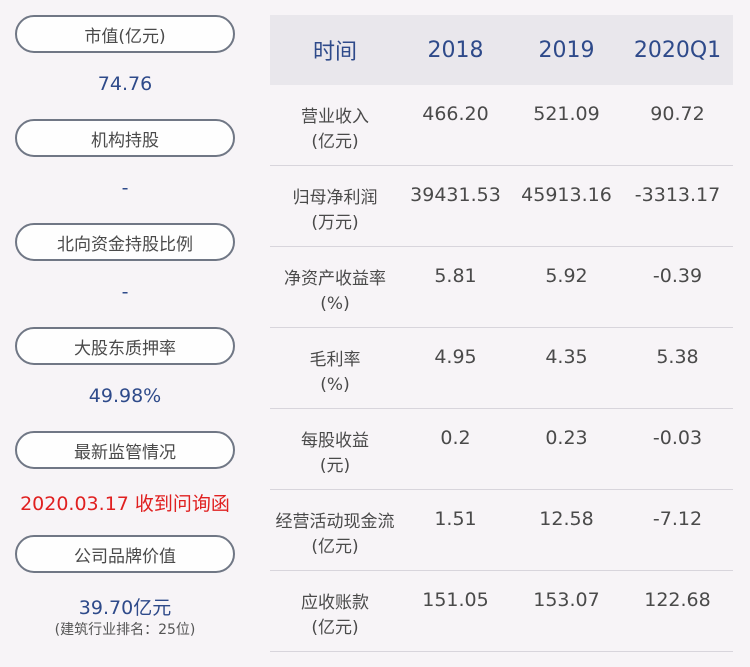 Image resolution: width=750 pixels, height=667 pixels. I want to click on cell-2020q1: -7.12, so click(677, 519).